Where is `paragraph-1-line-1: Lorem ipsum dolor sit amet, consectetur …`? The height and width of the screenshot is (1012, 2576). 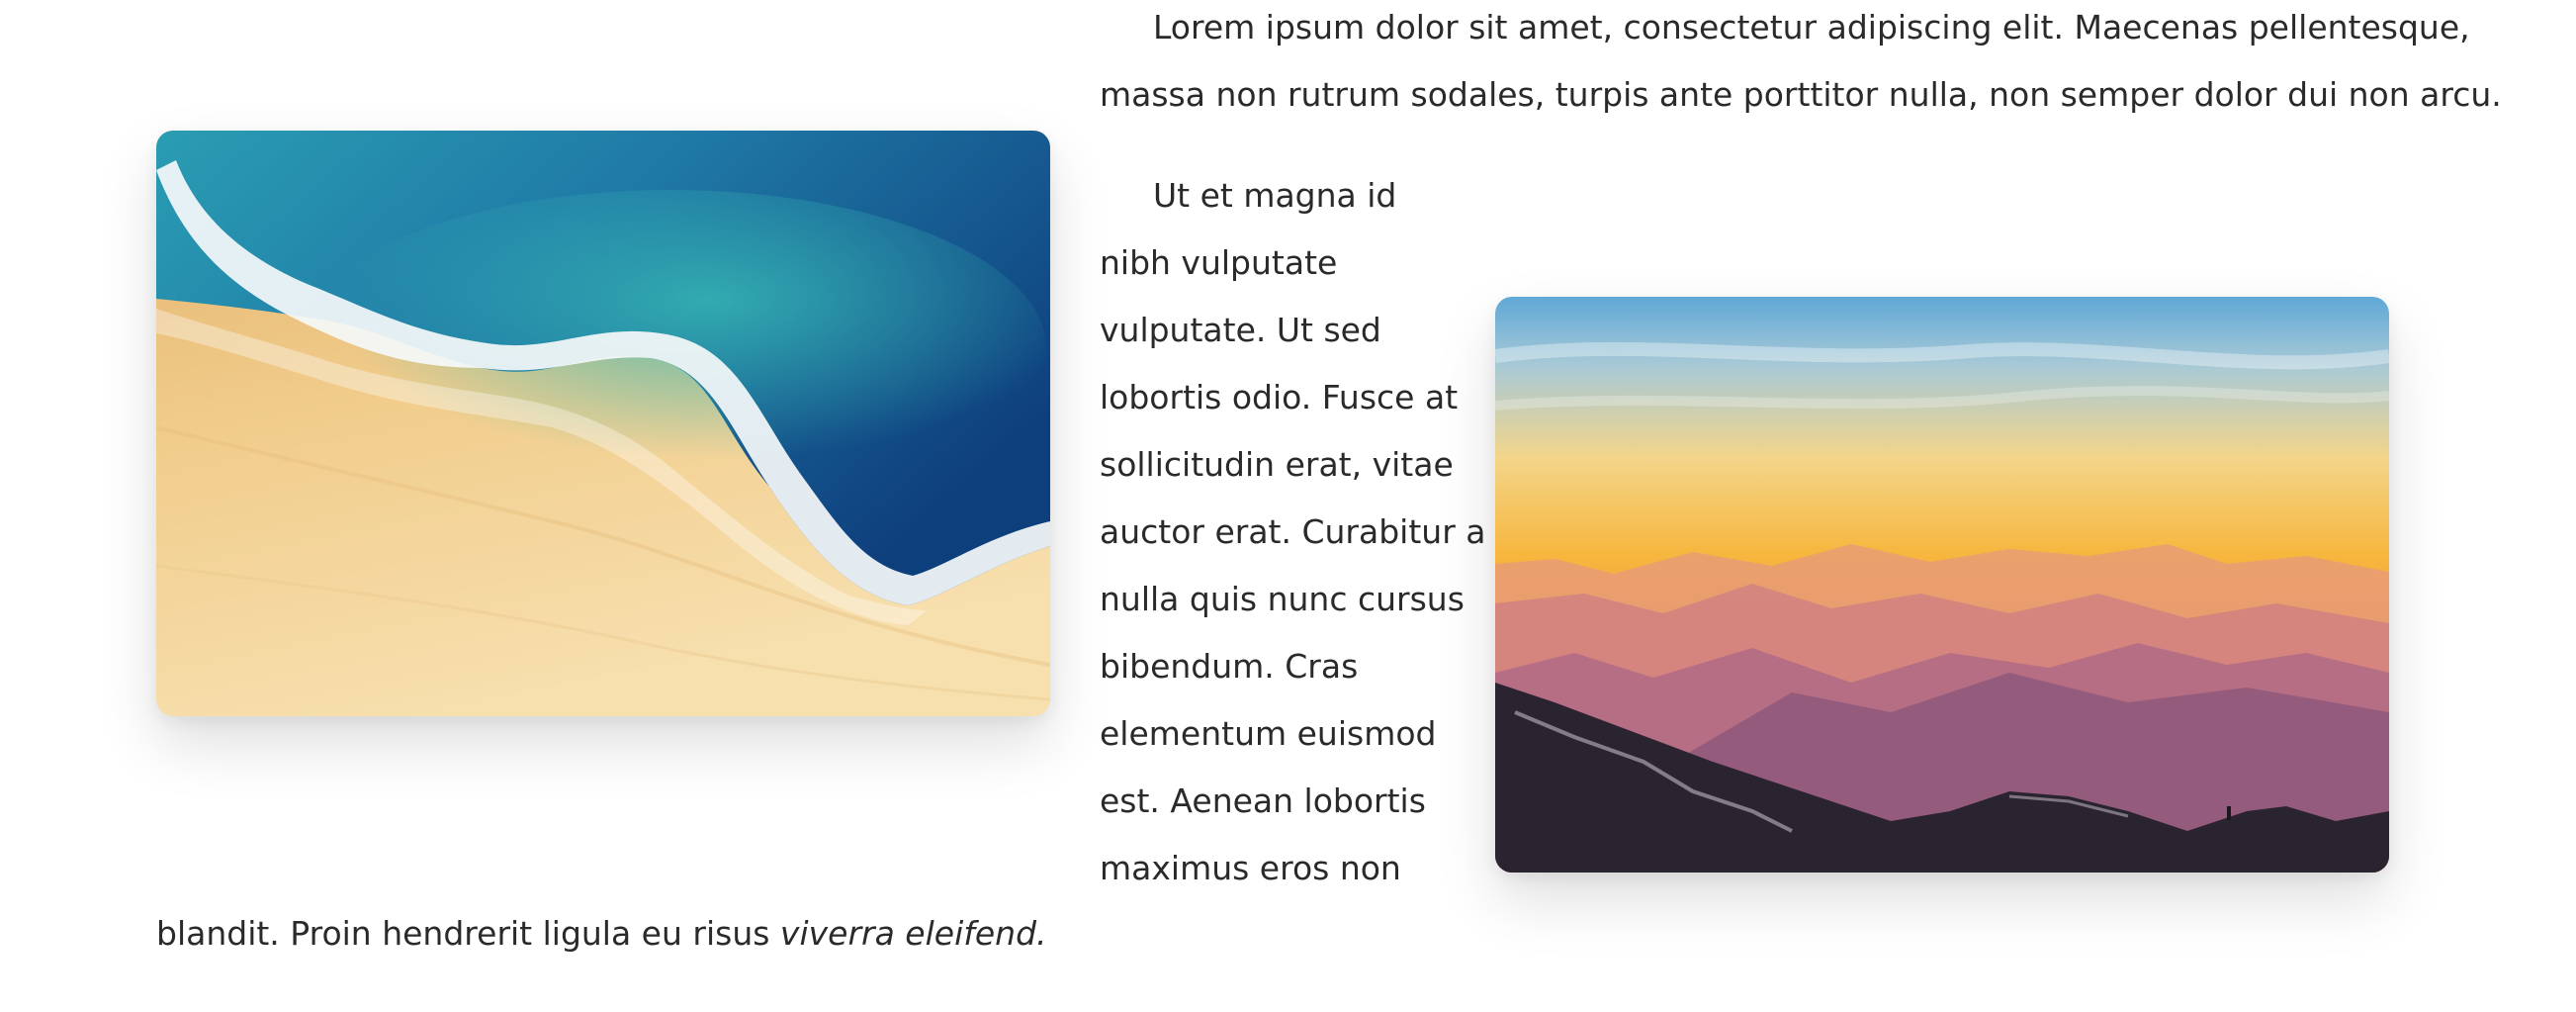
paragraph-1-line-1: Lorem ipsum dolor sit amet, consectetur … is located at coordinates (1811, 27).